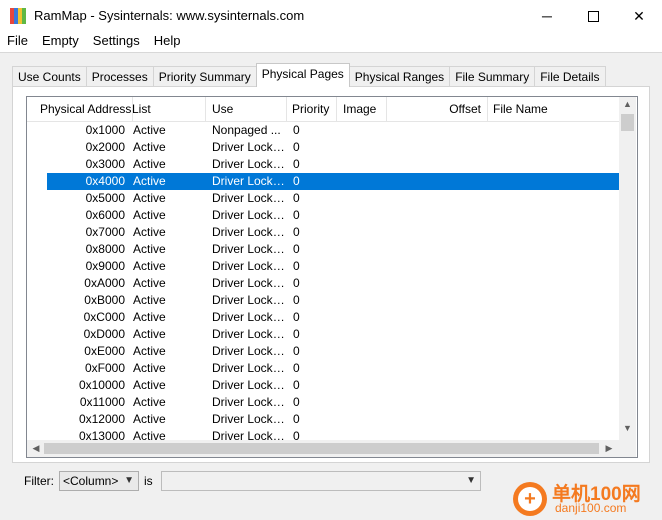  What do you see at coordinates (492, 76) in the screenshot?
I see `tab-file-summary: File Summary` at bounding box center [492, 76].